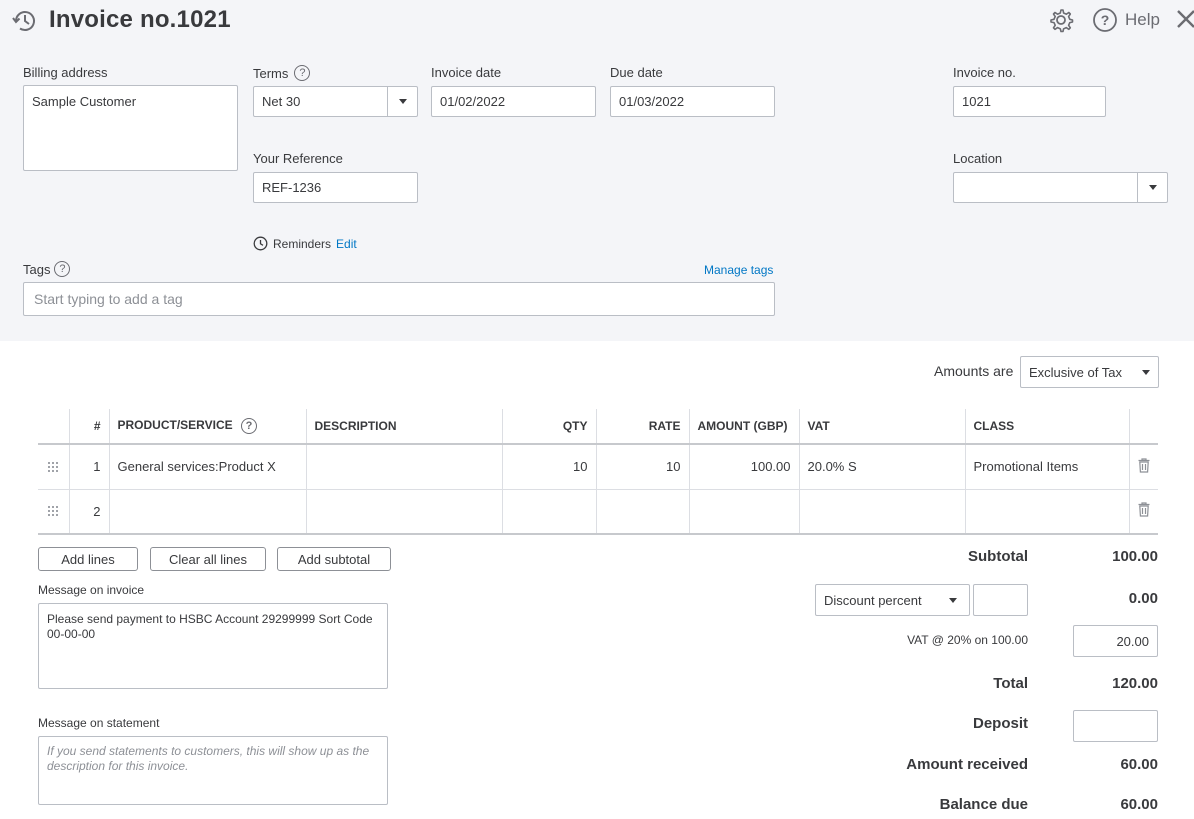  What do you see at coordinates (88, 467) in the screenshot?
I see `row-number: 1` at bounding box center [88, 467].